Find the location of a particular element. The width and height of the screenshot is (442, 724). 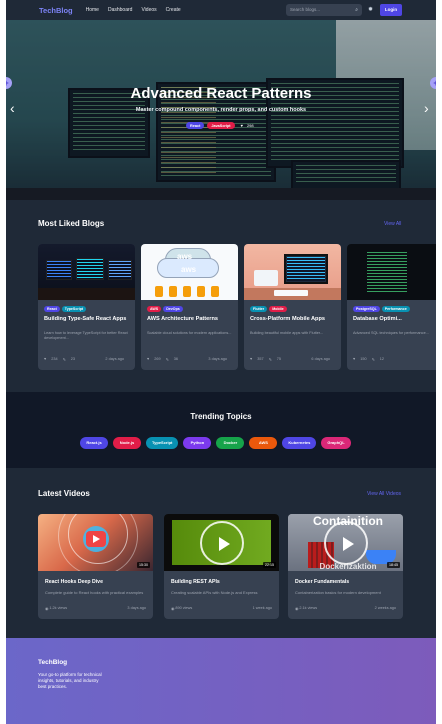

blog-tag: AWS is located at coordinates (154, 309).